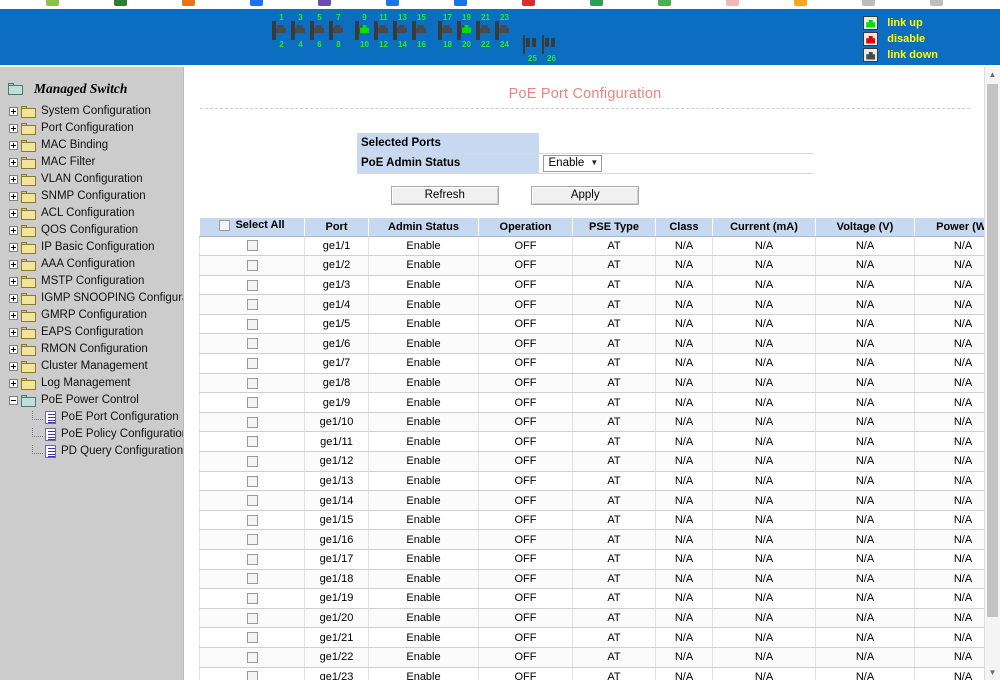 The height and width of the screenshot is (680, 1000). What do you see at coordinates (96, 128) in the screenshot?
I see `sidebar-item-port-configuration: Port Configuration` at bounding box center [96, 128].